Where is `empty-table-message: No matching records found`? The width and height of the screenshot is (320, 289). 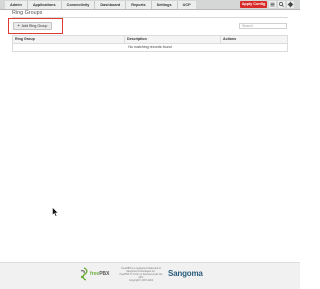
empty-table-message: No matching records found is located at coordinates (150, 47).